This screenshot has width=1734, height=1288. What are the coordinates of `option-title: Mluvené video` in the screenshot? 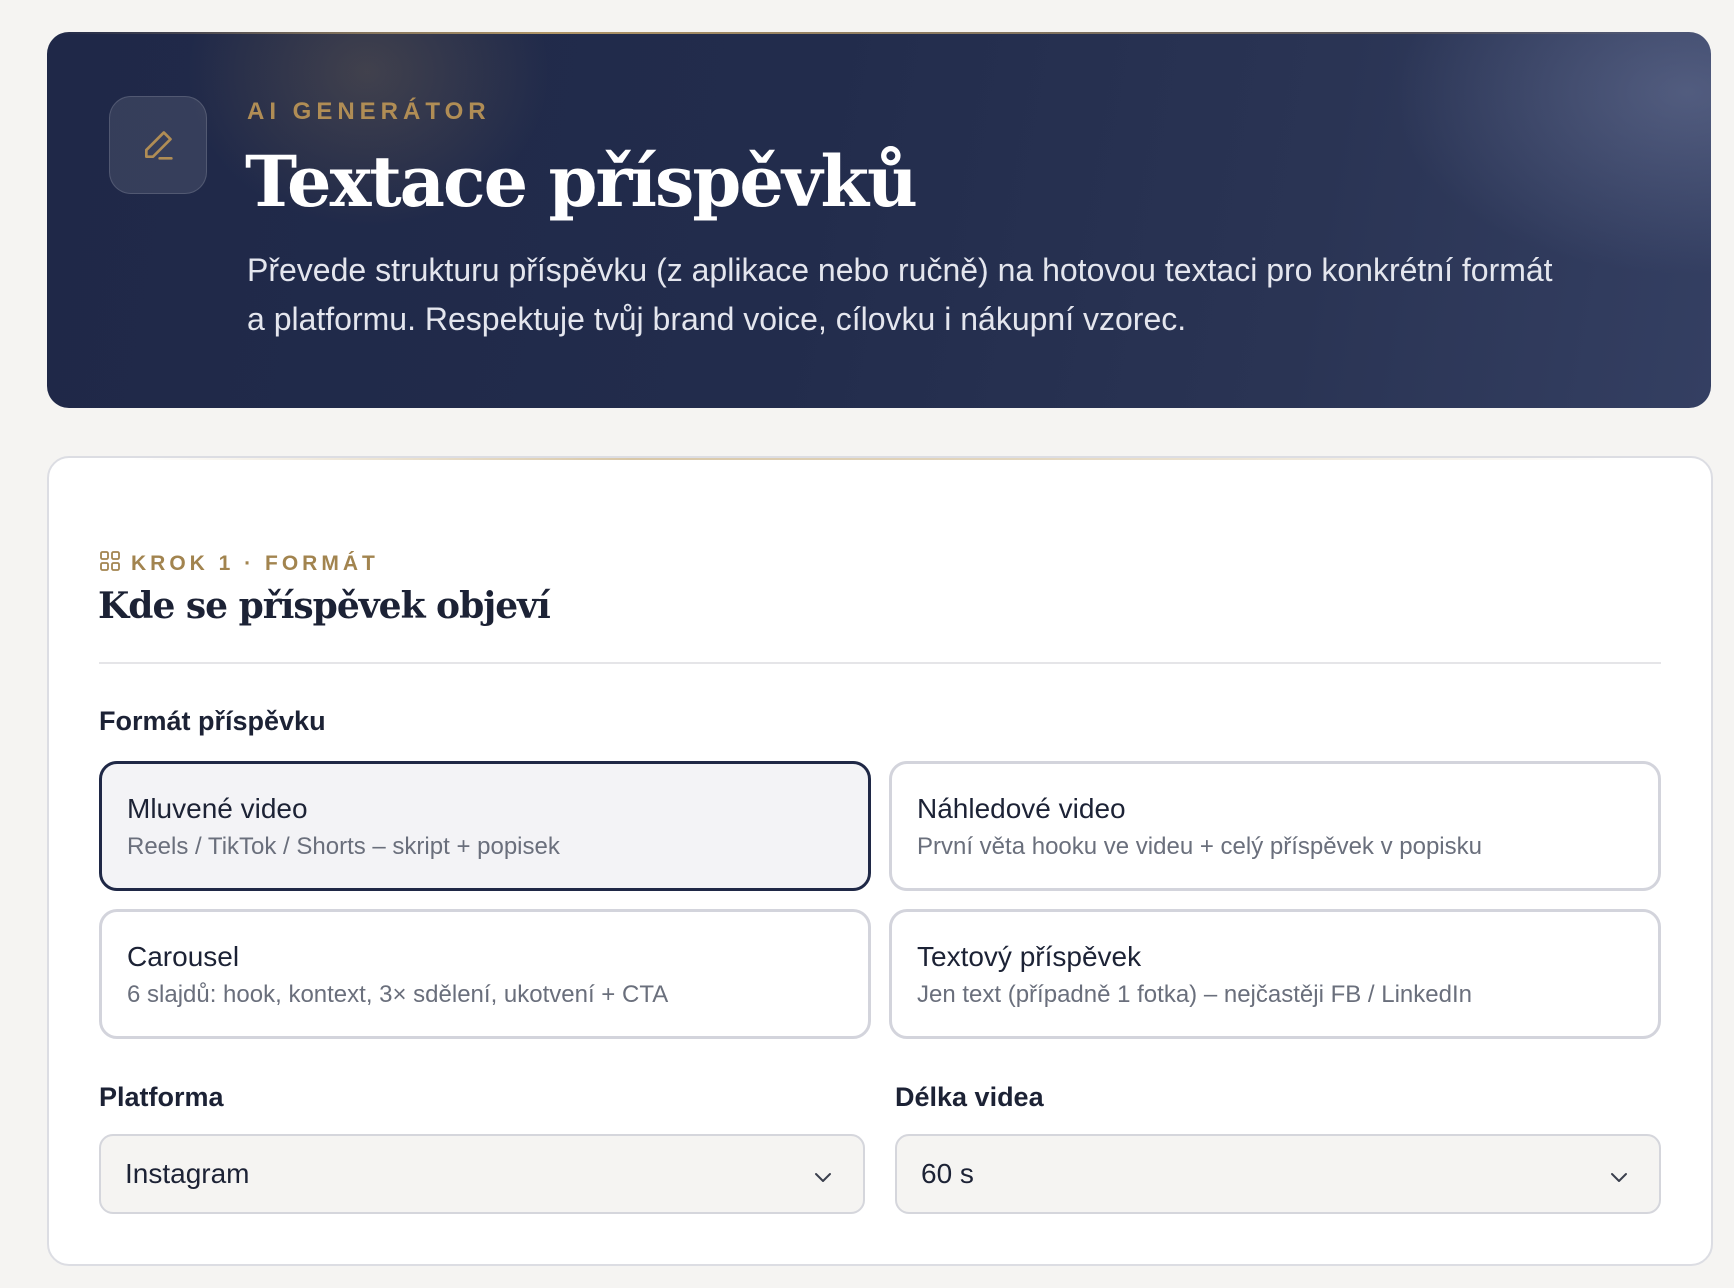 It's located at (217, 808).